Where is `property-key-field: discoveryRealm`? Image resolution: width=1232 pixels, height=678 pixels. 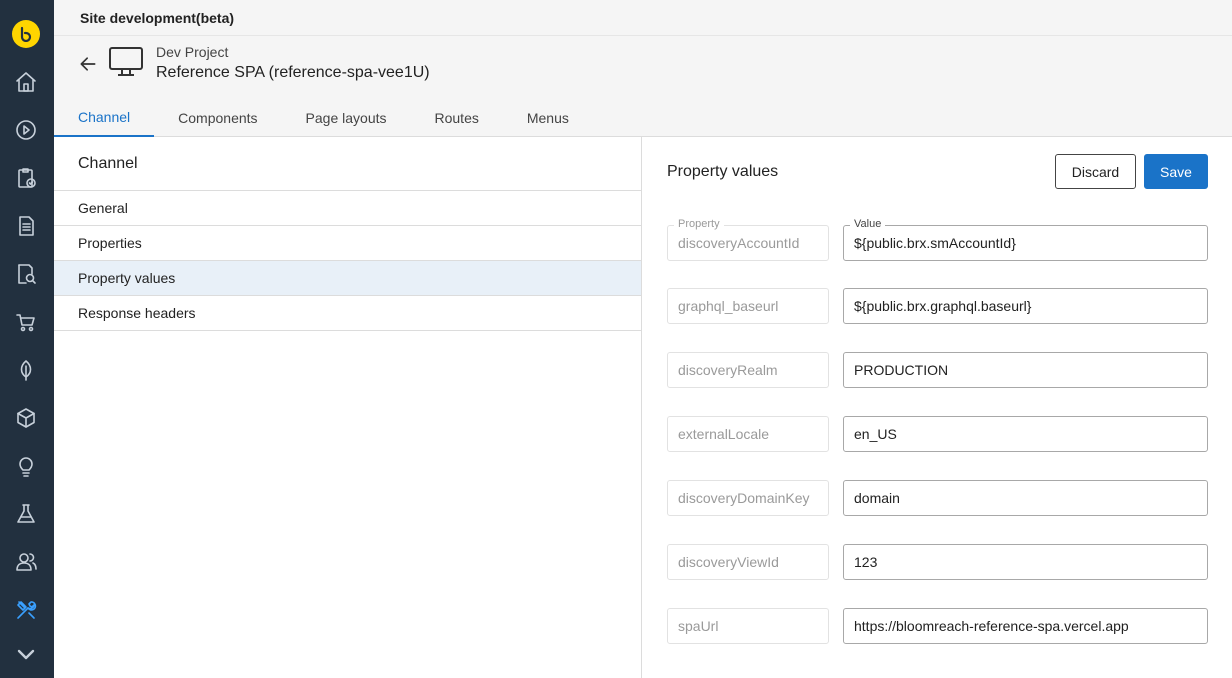
property-key-field: discoveryRealm is located at coordinates (748, 370).